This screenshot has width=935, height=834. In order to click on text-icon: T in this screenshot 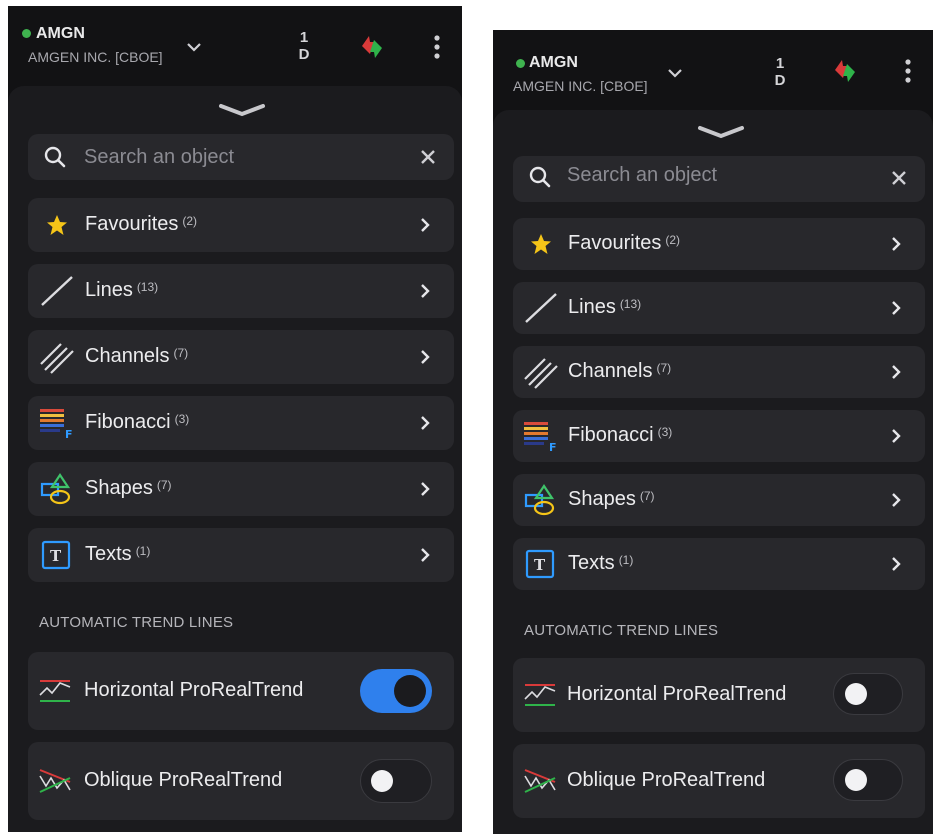, I will do `click(540, 564)`.